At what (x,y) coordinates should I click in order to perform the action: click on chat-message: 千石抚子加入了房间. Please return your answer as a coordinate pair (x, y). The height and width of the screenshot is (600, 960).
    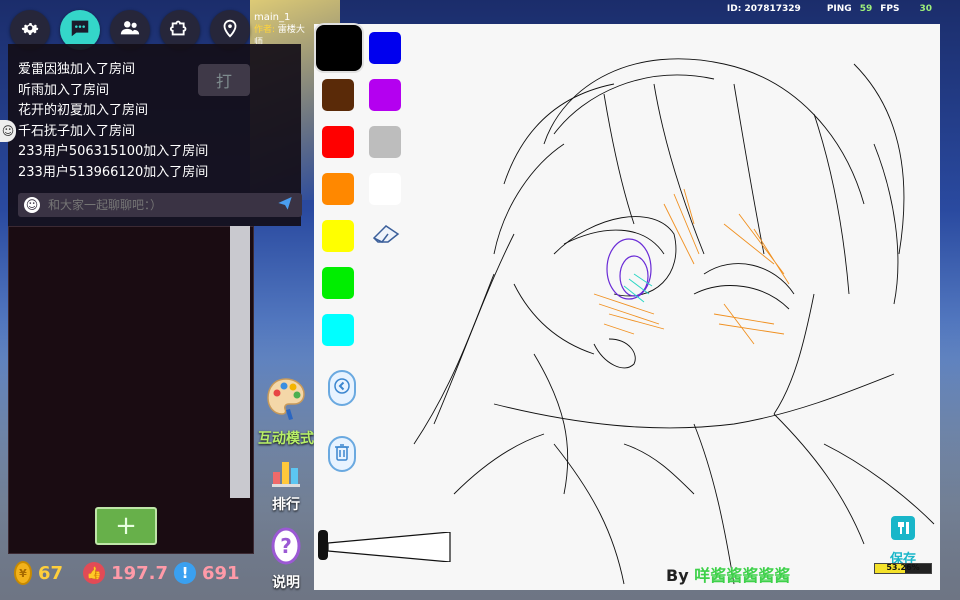
    Looking at the image, I should click on (77, 131).